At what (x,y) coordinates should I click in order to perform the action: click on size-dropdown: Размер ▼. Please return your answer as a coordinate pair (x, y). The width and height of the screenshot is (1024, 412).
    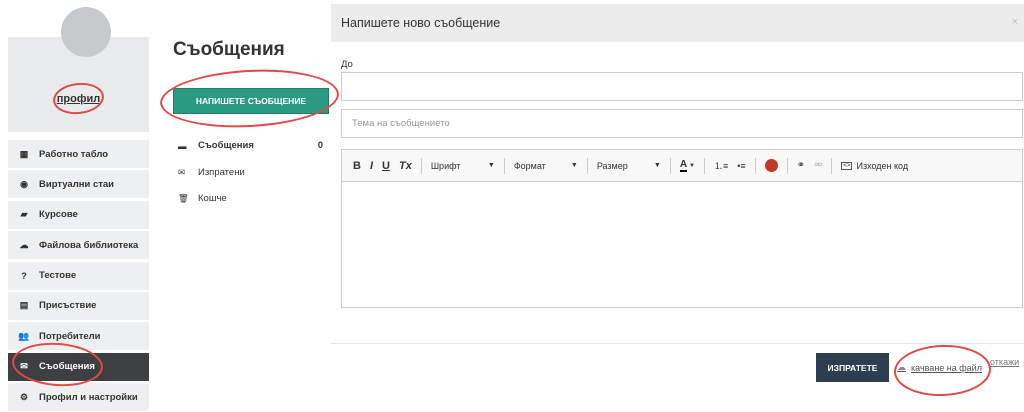
    Looking at the image, I should click on (629, 166).